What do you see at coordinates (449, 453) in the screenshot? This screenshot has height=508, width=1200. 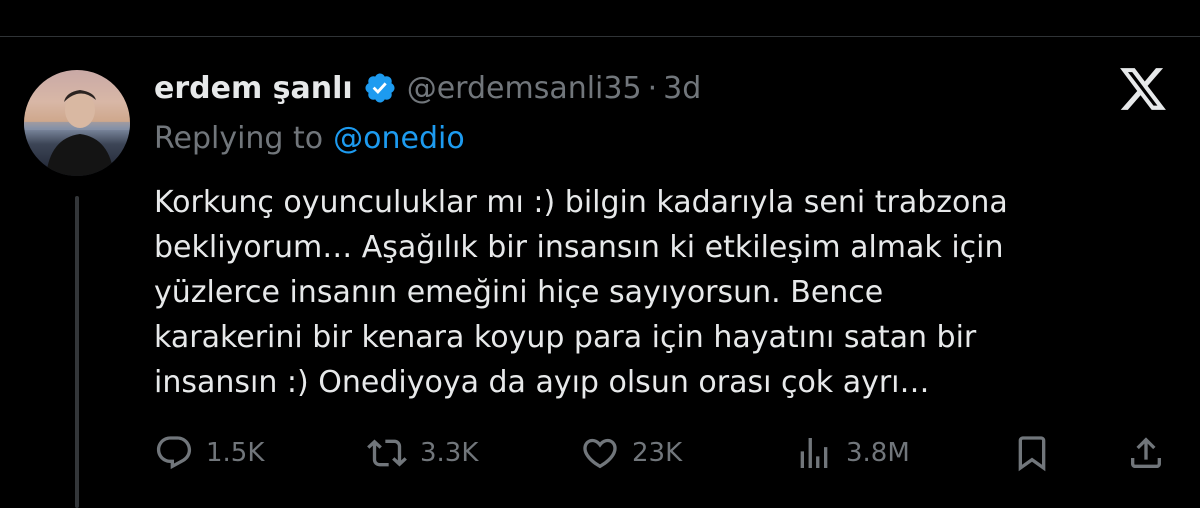 I see `repost-count: 3.3K` at bounding box center [449, 453].